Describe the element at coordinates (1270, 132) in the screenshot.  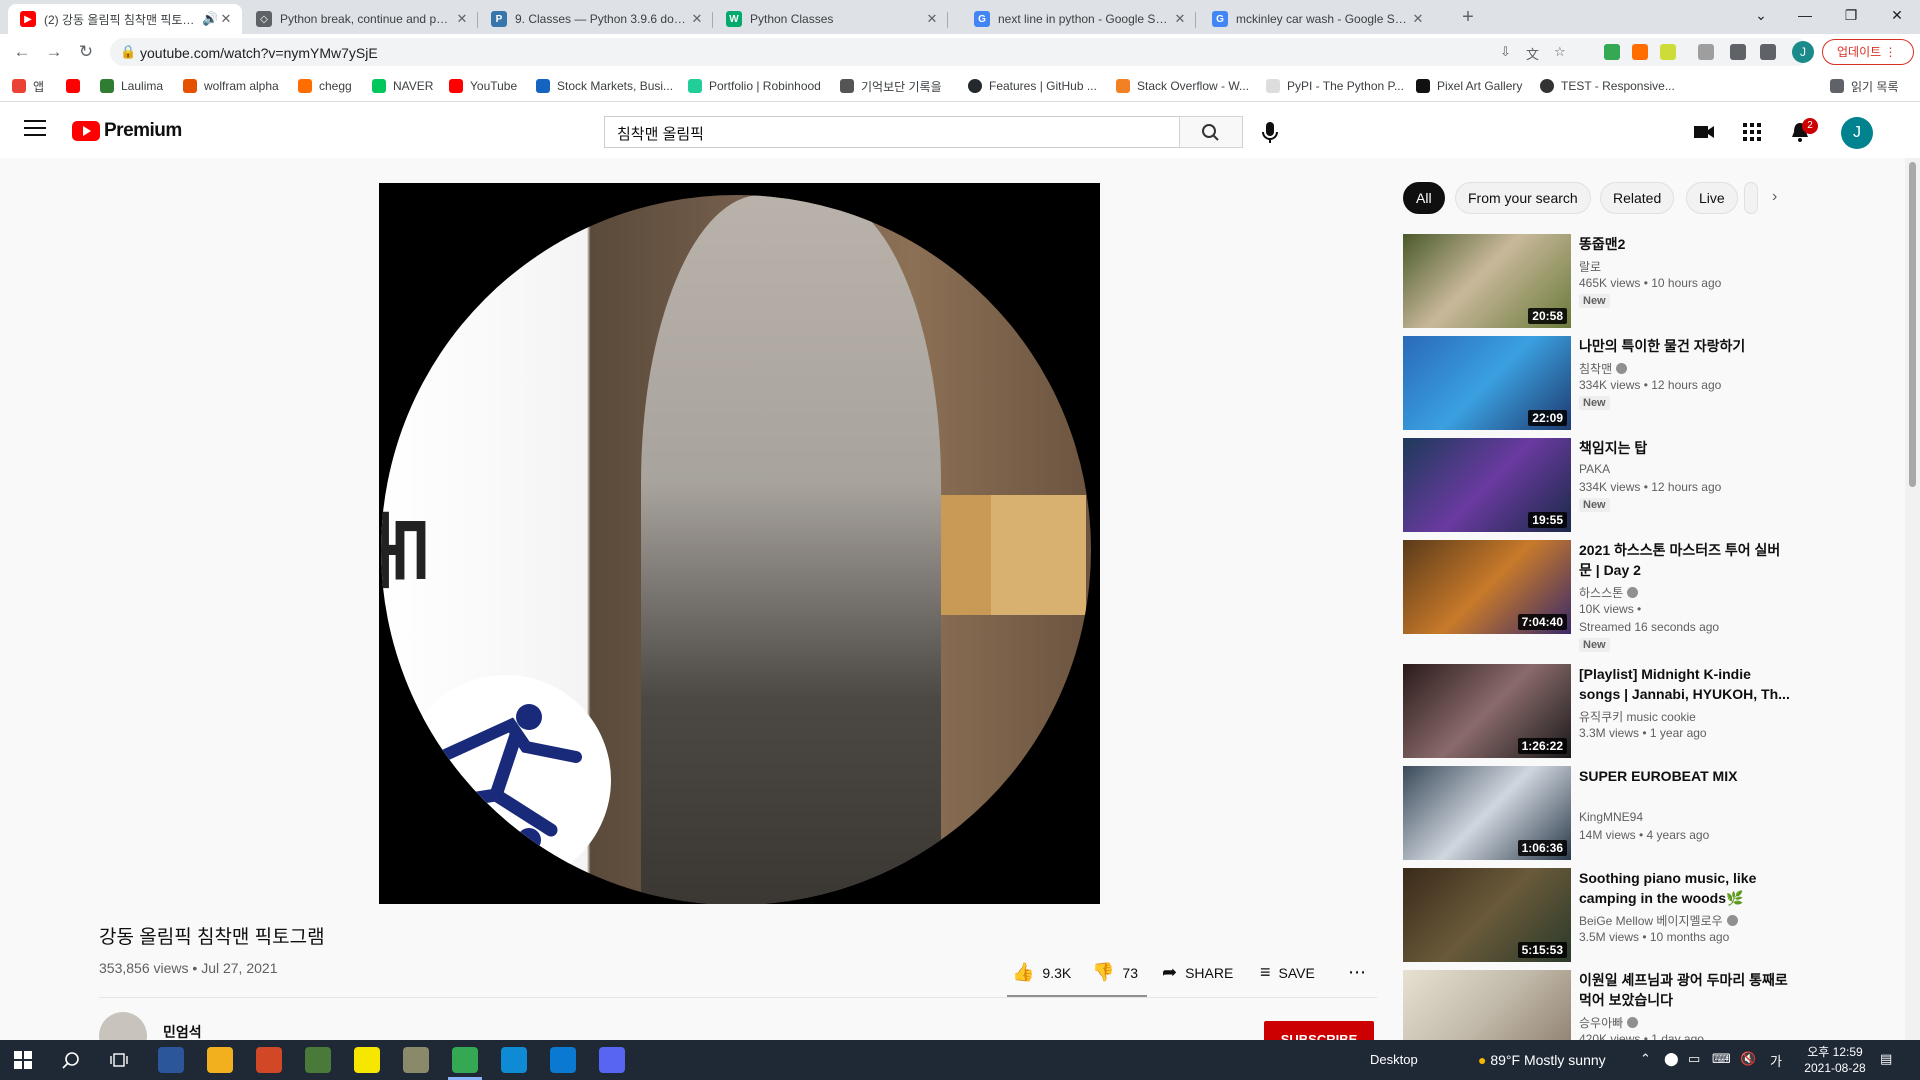
I see `voice-search-button` at that location.